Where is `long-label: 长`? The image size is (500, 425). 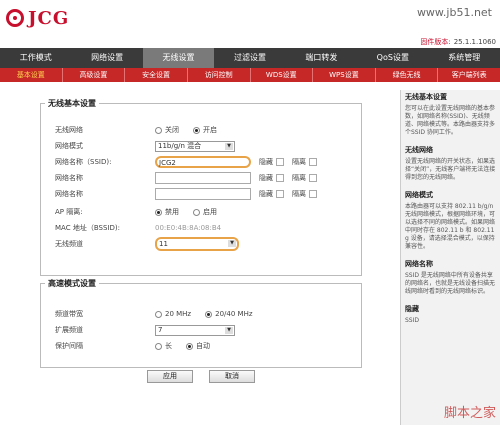 long-label: 长 is located at coordinates (168, 346).